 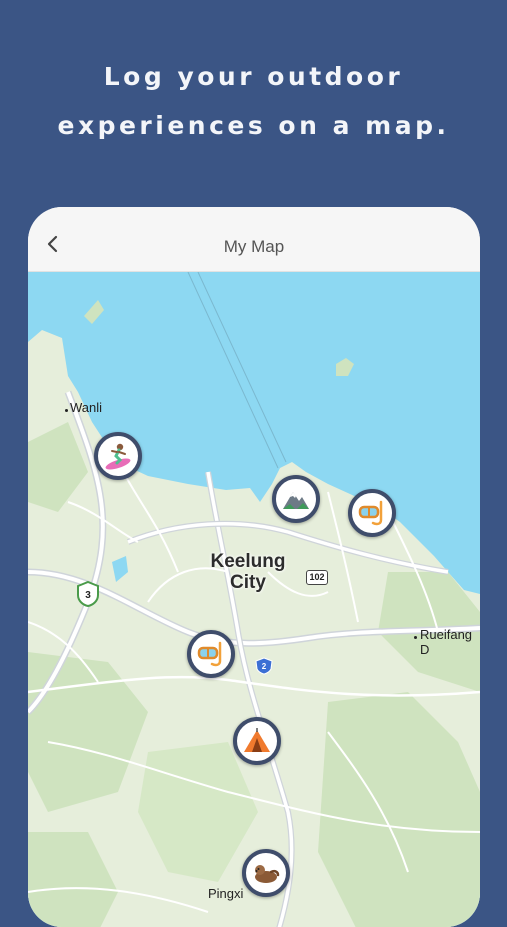 I want to click on route-3-shield: 3, so click(x=88, y=594).